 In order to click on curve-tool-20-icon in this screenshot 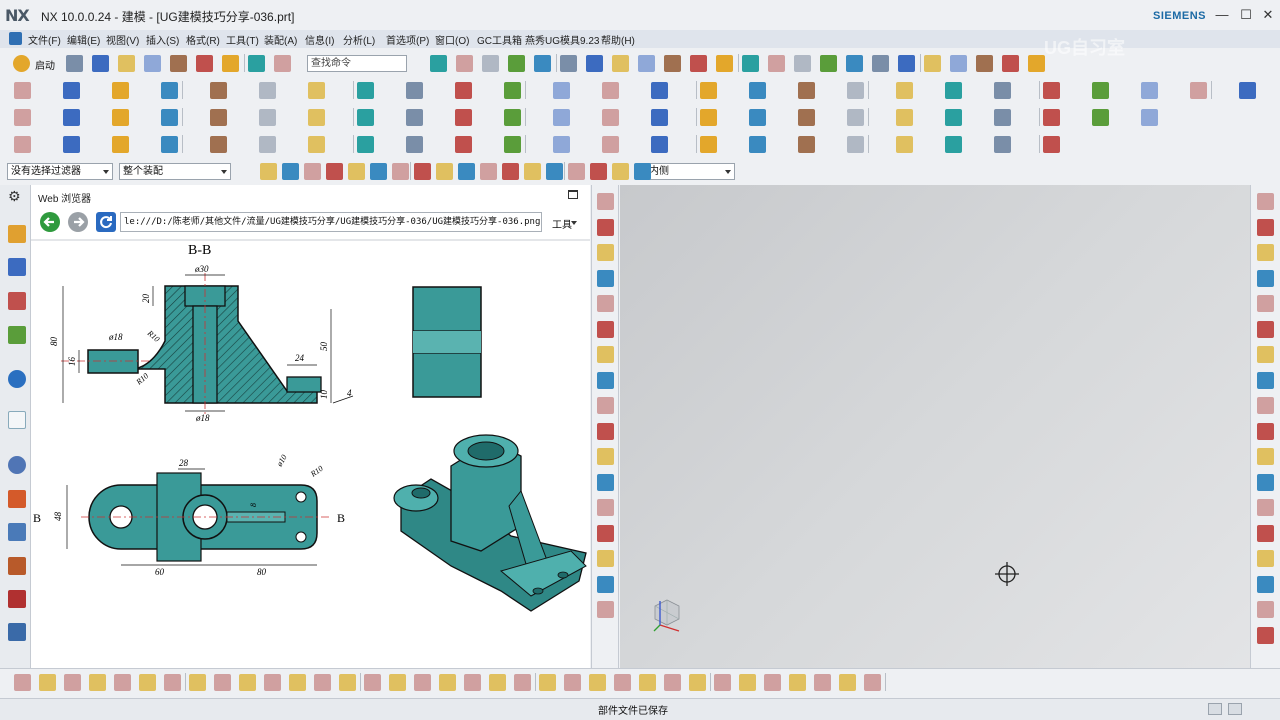, I will do `click(522, 682)`.